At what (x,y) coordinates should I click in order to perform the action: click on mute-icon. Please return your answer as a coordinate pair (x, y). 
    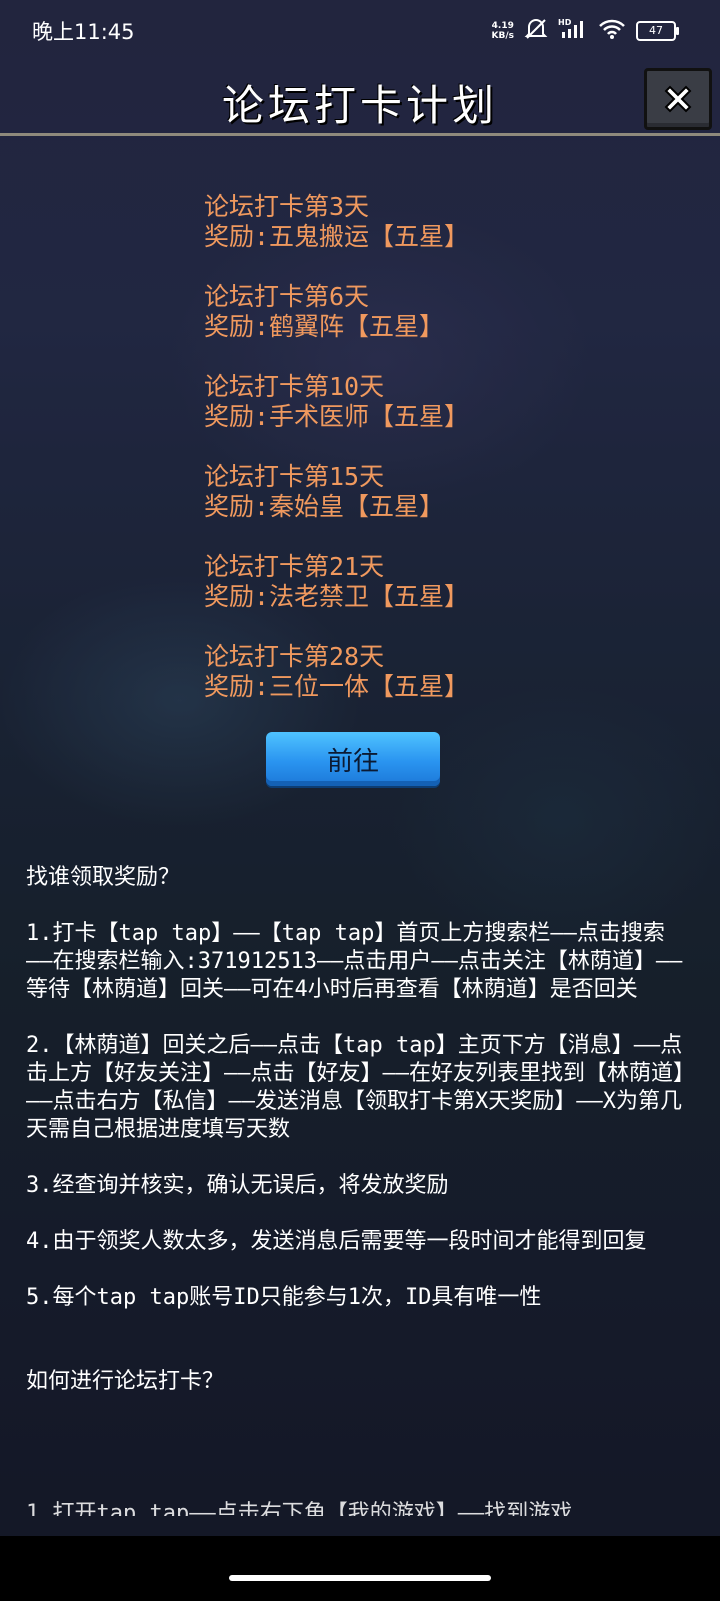
    Looking at the image, I should click on (536, 31).